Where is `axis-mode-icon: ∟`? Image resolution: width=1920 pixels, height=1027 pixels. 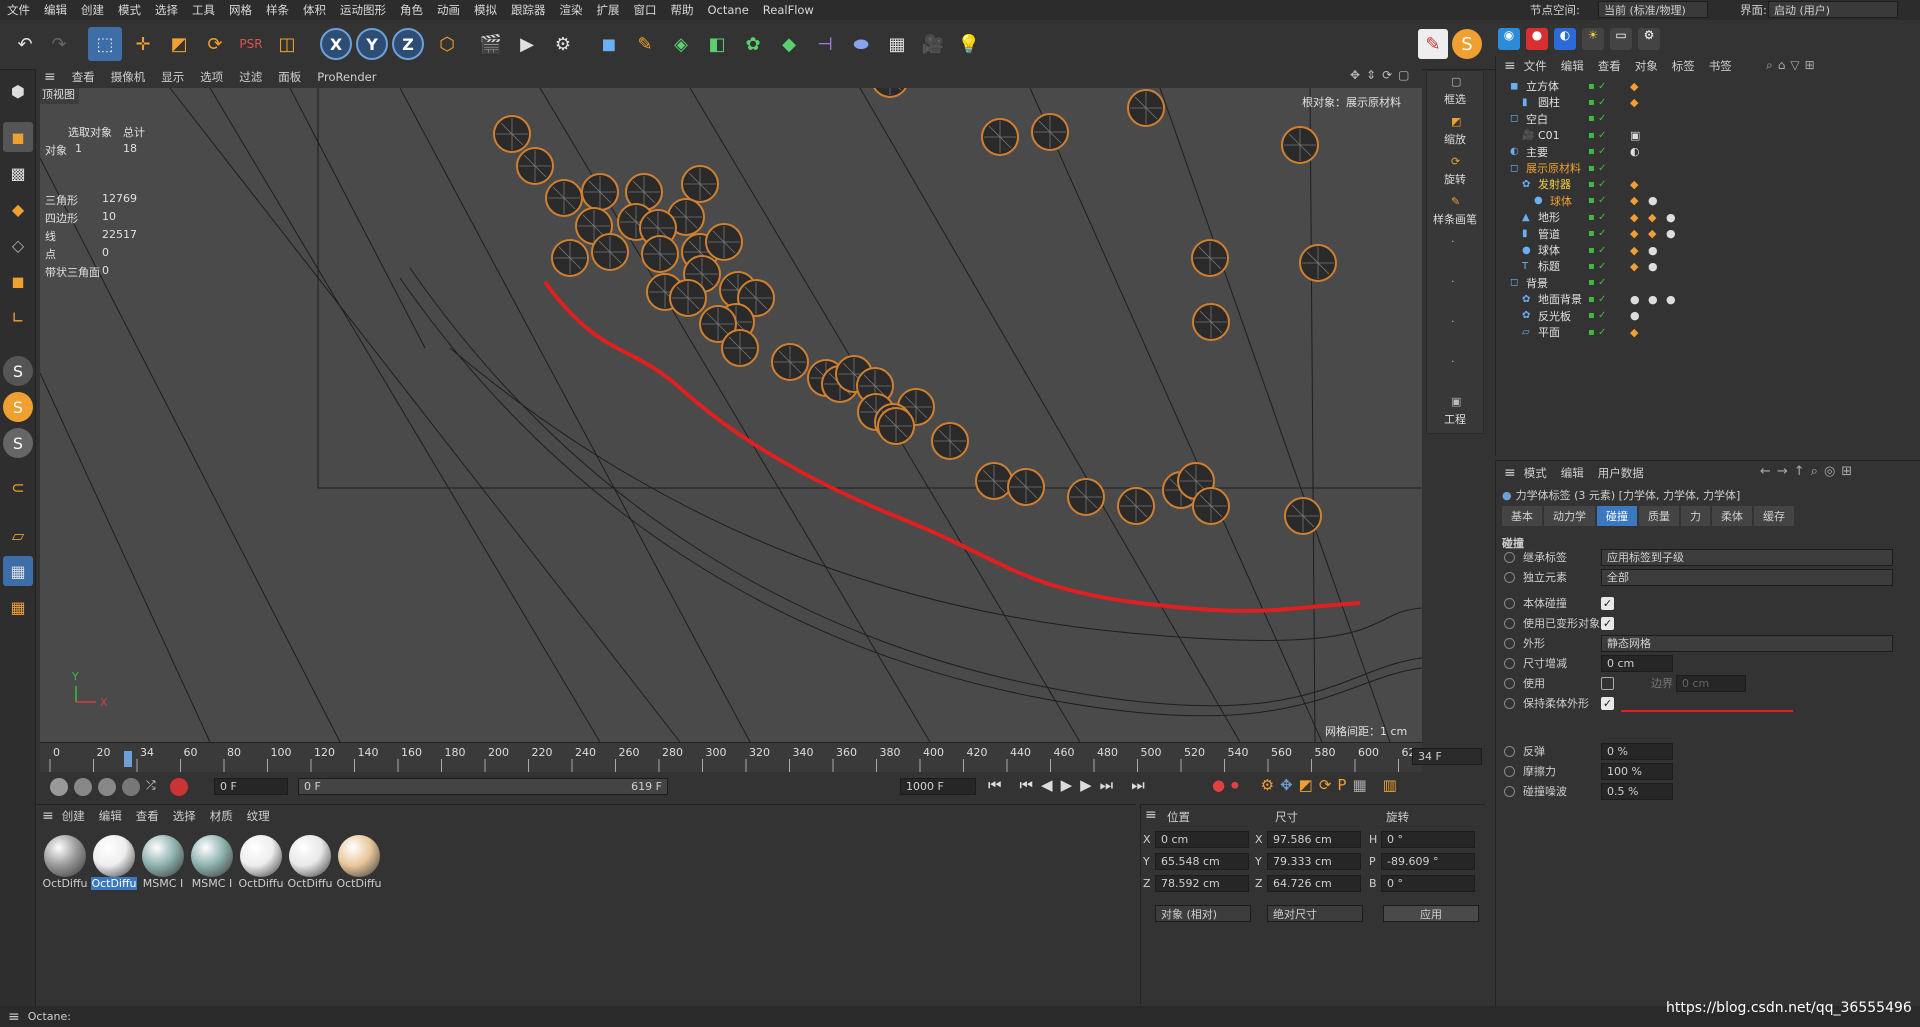
axis-mode-icon: ∟ is located at coordinates (18, 317).